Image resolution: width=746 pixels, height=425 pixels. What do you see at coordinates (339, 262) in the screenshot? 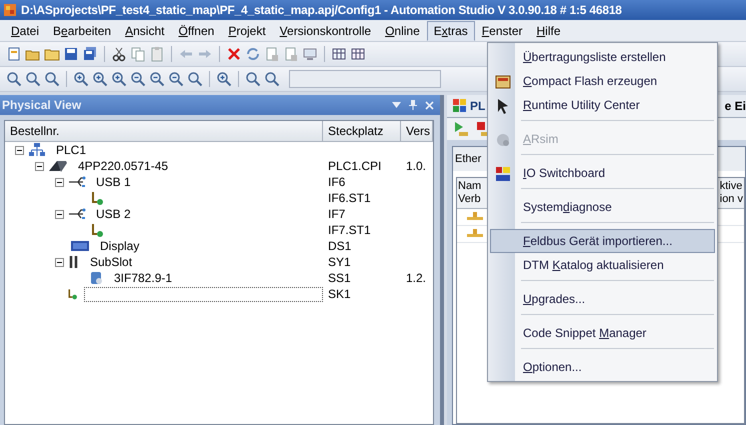
I see `table-cell-text: SY1` at bounding box center [339, 262].